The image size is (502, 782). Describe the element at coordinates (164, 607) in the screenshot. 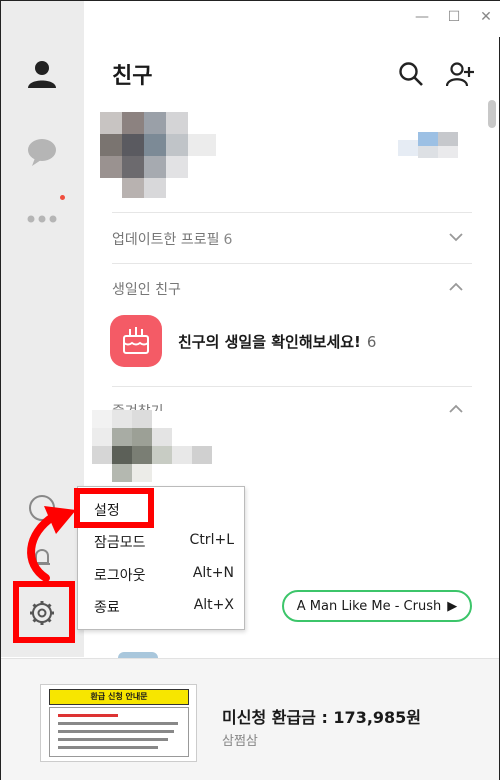

I see `menu-item-quit: 종료 Alt+X` at that location.